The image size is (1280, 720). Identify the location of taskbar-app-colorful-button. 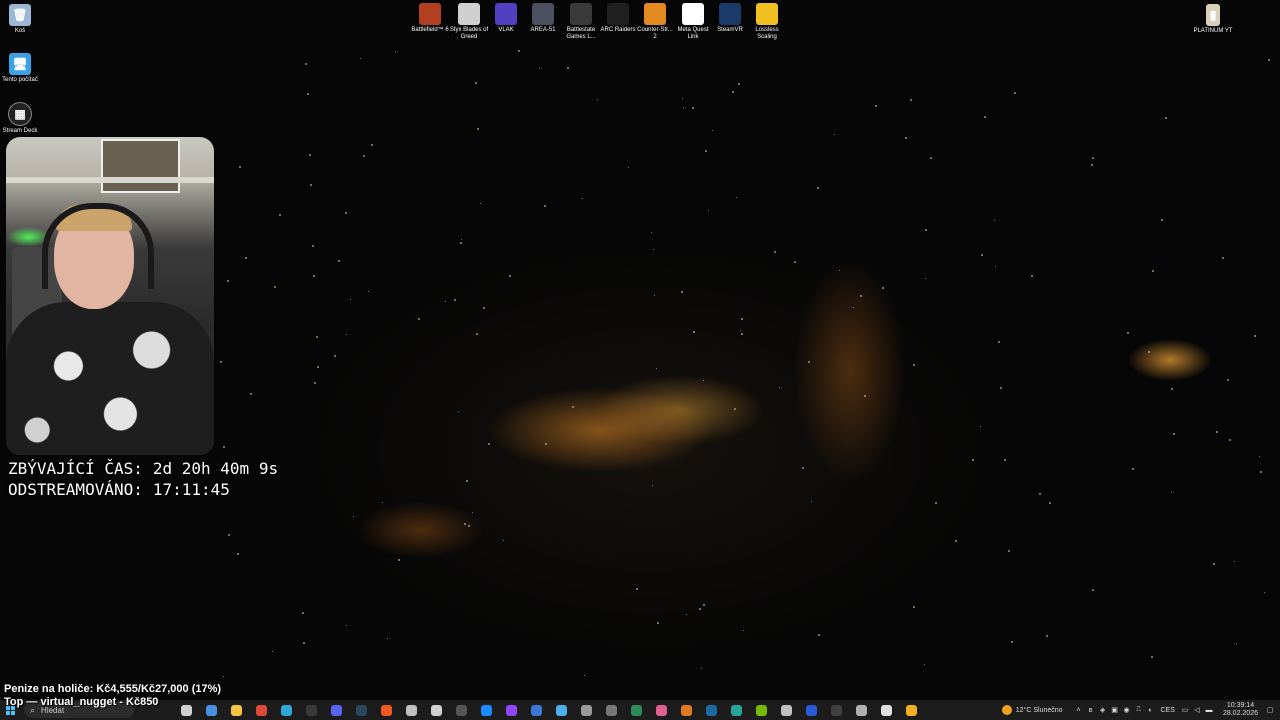
(661, 710).